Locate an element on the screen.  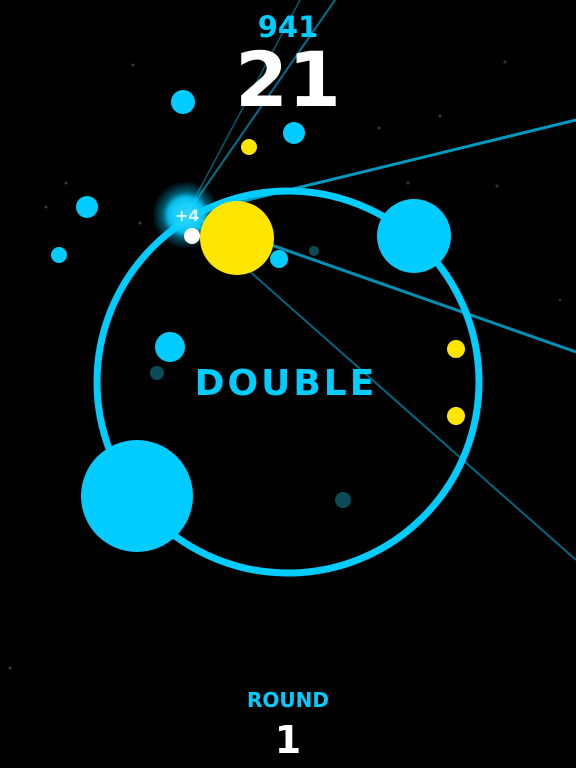
bonus-mode-label: DOUBLE is located at coordinates (286, 383).